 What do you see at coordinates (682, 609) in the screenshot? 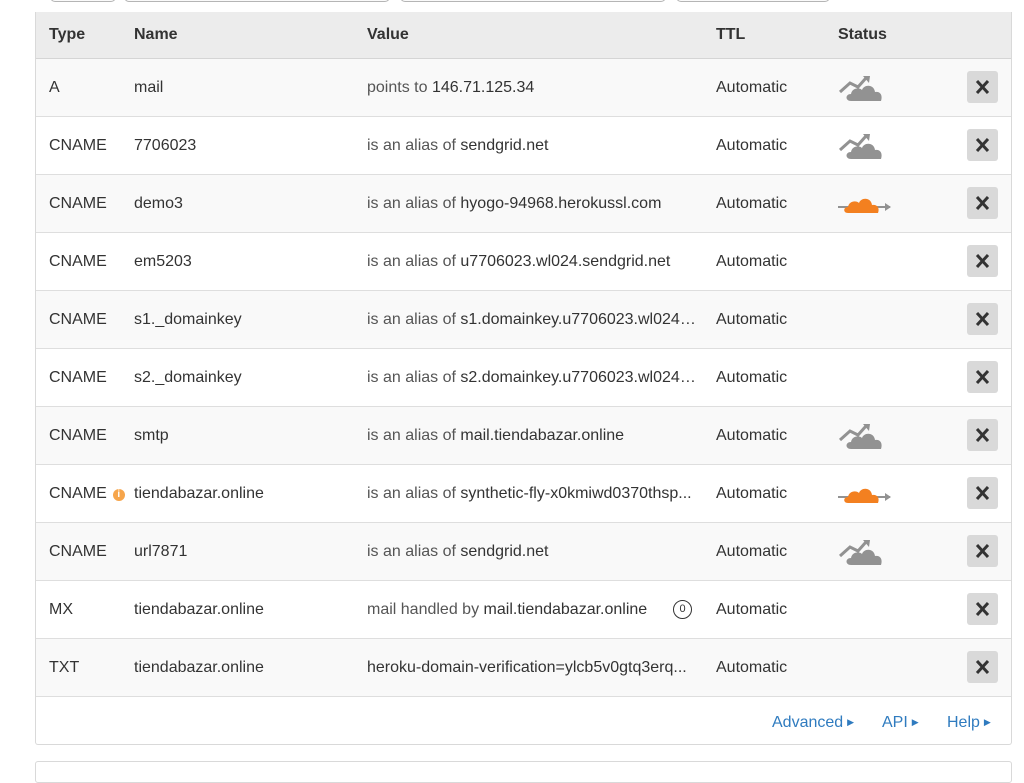
I see `mx-priority-badge: 0` at bounding box center [682, 609].